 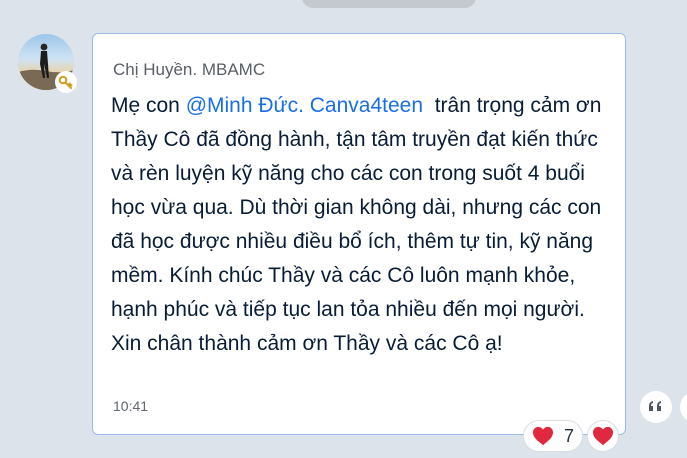 I want to click on quote-reply-button, so click(x=656, y=407).